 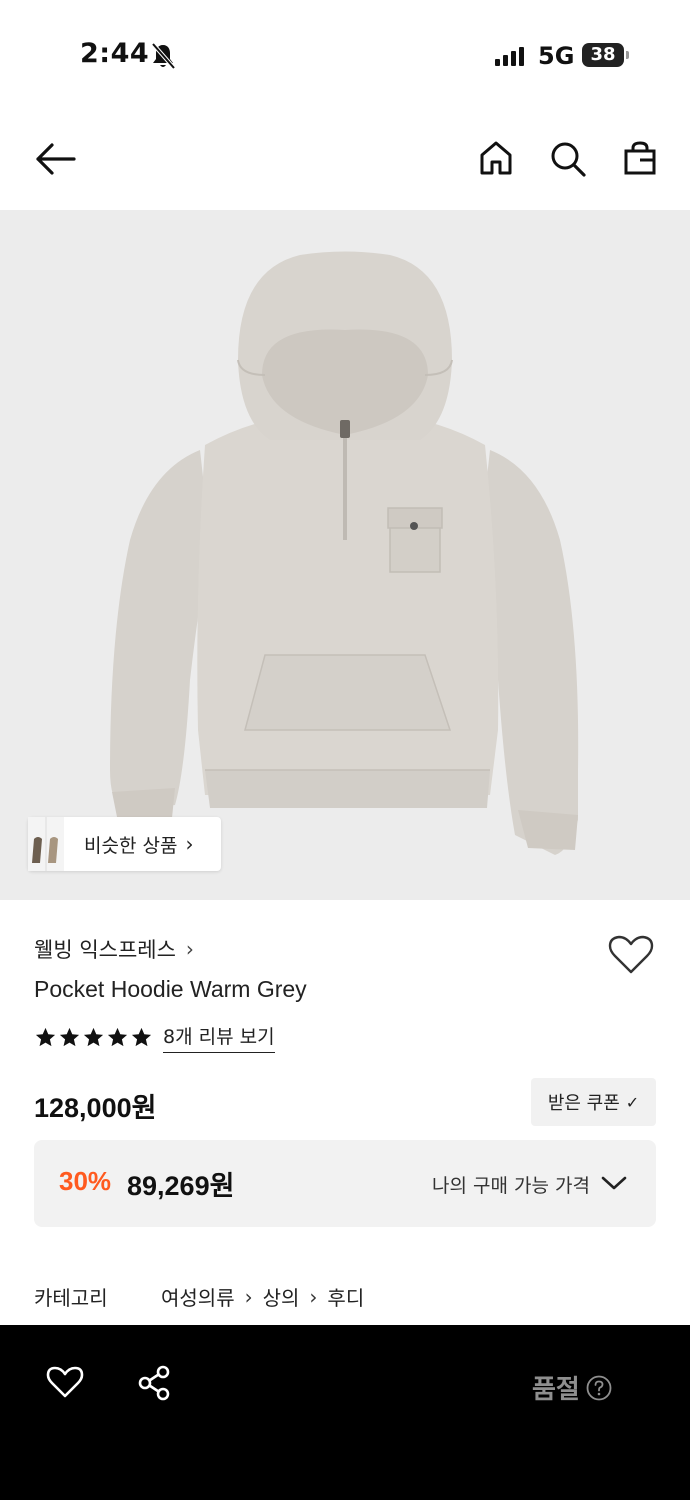 What do you see at coordinates (556, 56) in the screenshot?
I see `network-type: 5G` at bounding box center [556, 56].